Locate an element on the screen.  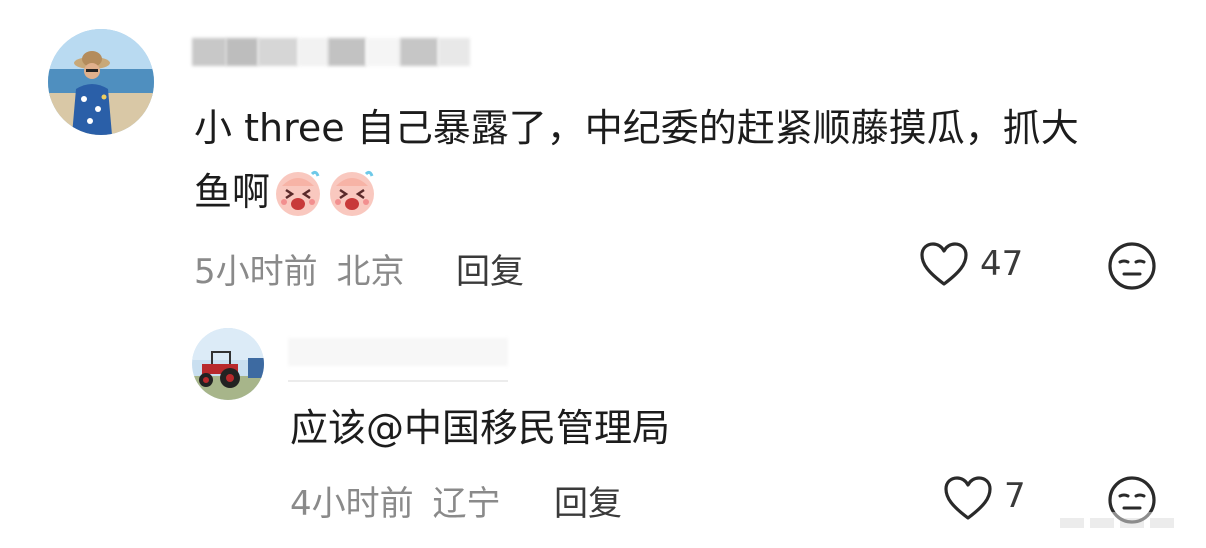
reply-comment-text: 应该@中国移民管理局 is located at coordinates (480, 428).